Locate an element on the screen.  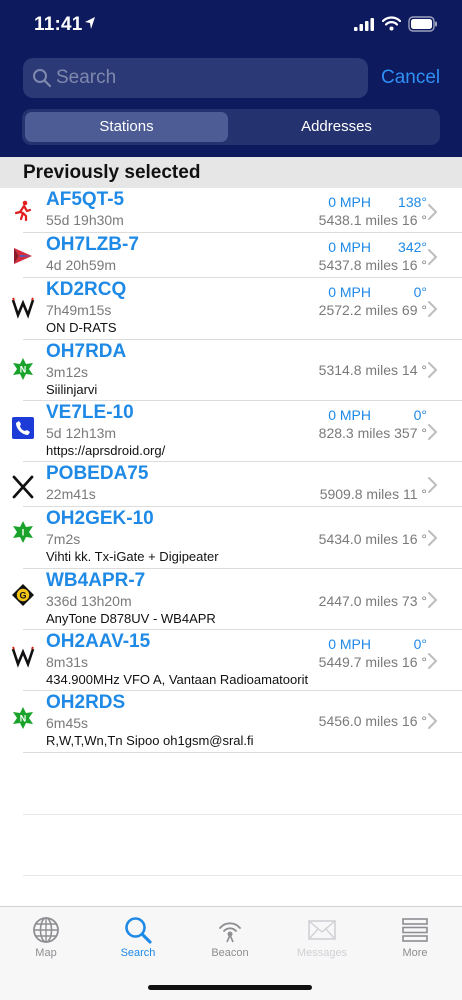
station-callsign: OH2RDS is located at coordinates (86, 702).